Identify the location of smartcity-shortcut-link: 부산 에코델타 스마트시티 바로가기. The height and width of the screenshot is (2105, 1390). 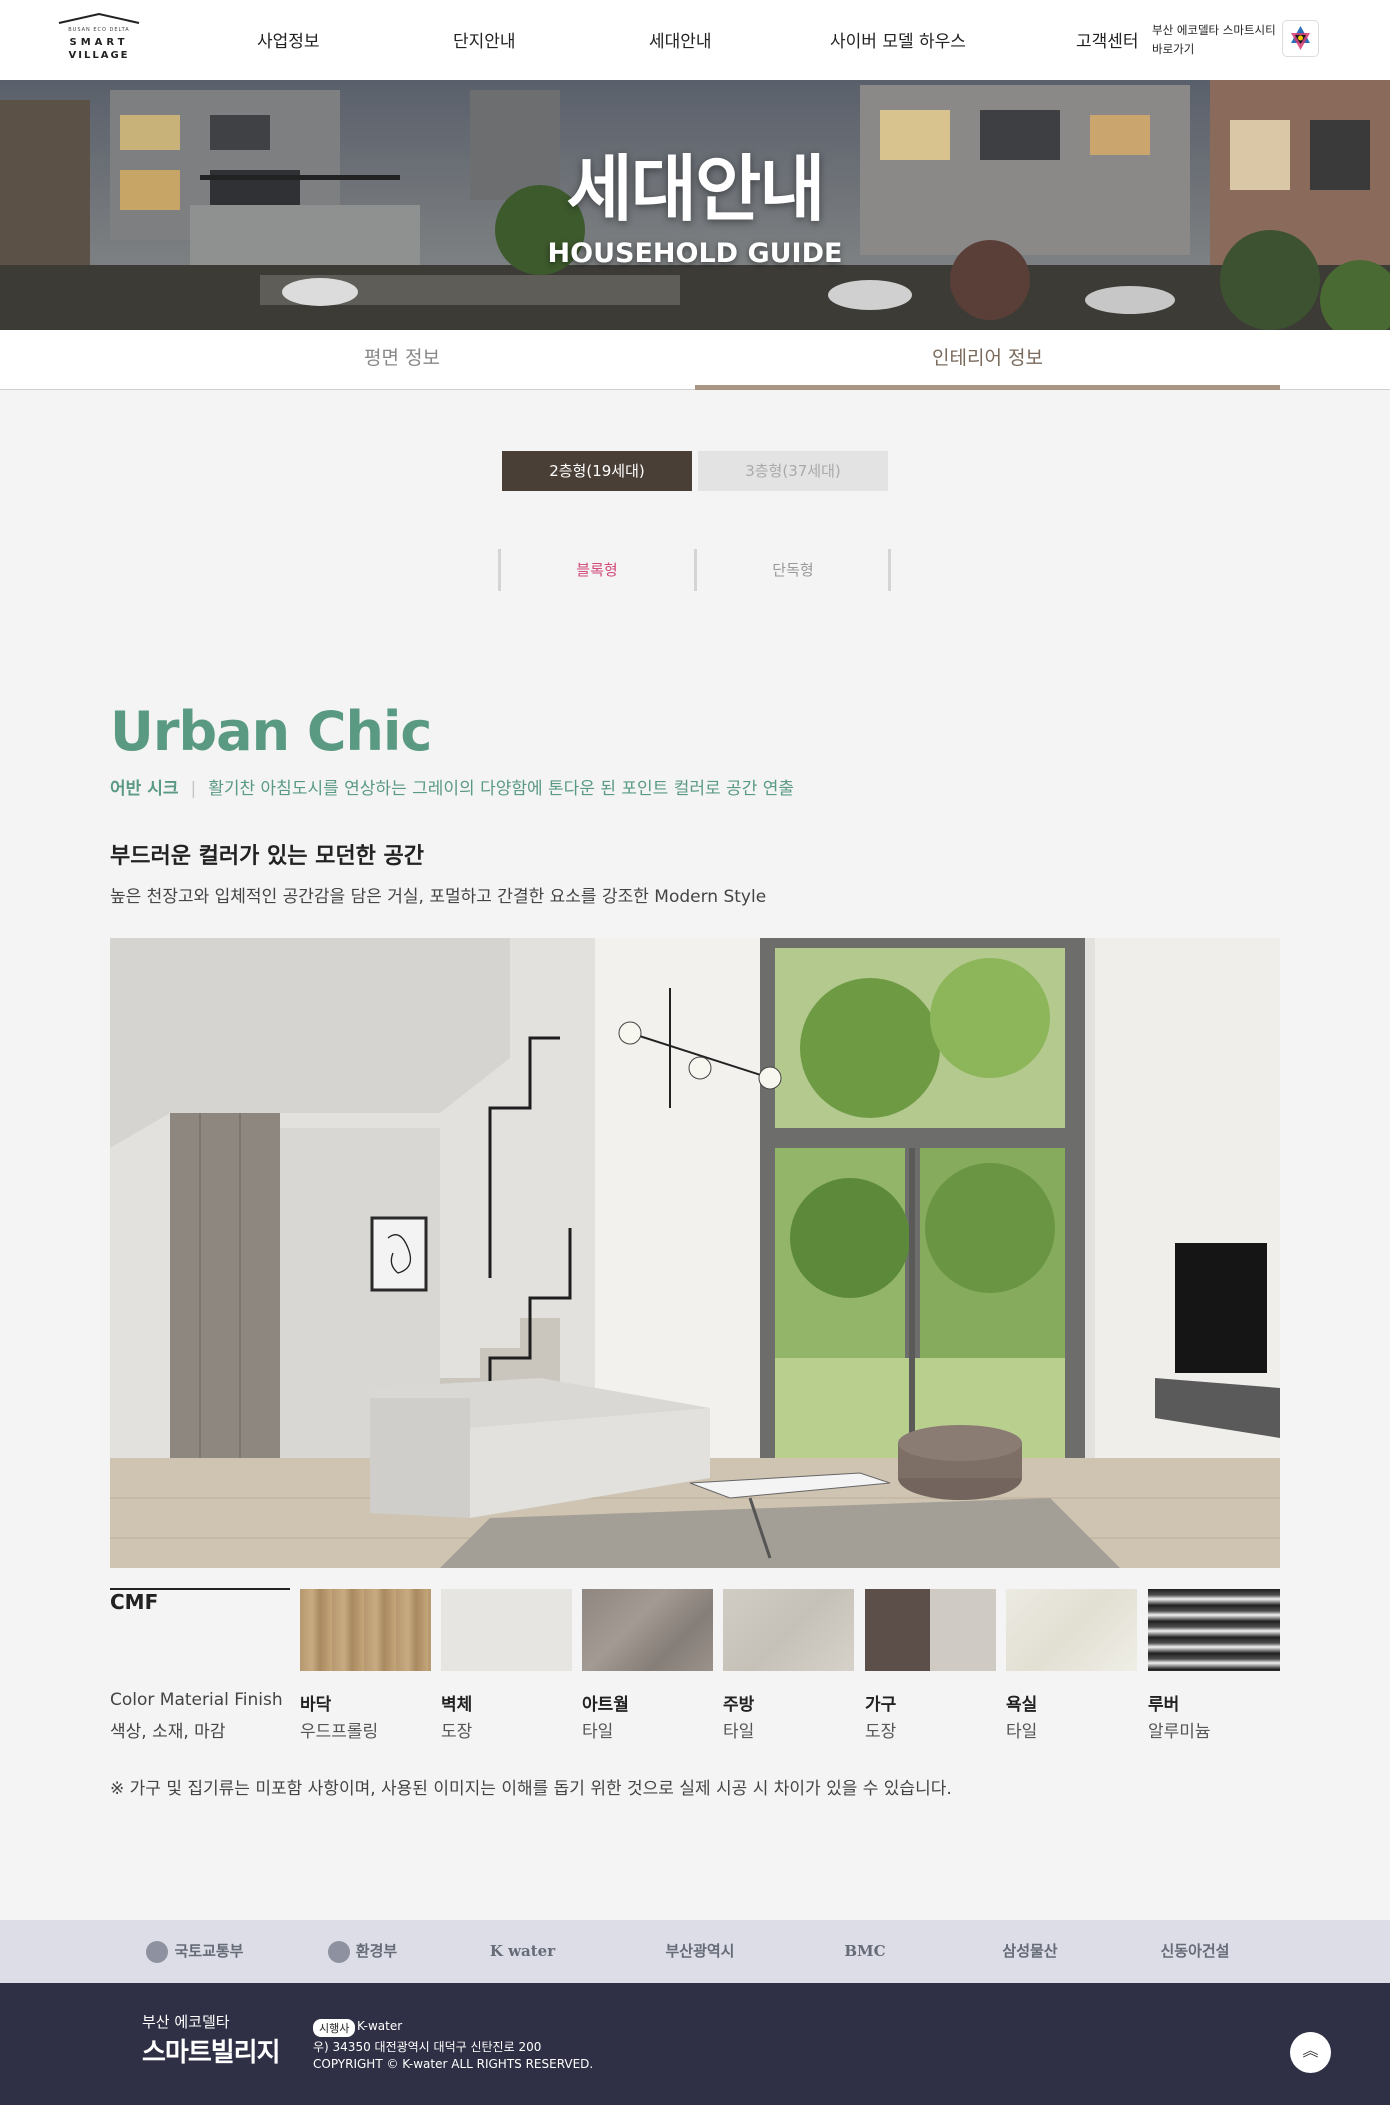
(1214, 40).